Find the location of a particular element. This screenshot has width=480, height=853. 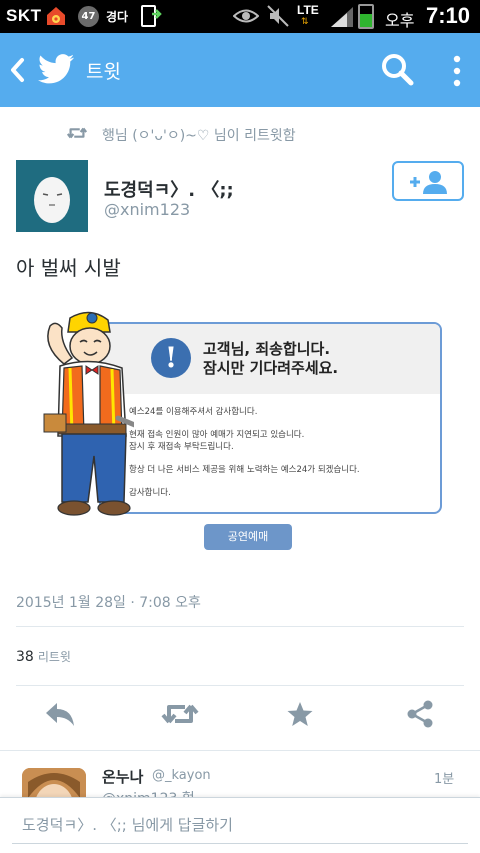

reply-author-handle: @_kayon is located at coordinates (181, 775).